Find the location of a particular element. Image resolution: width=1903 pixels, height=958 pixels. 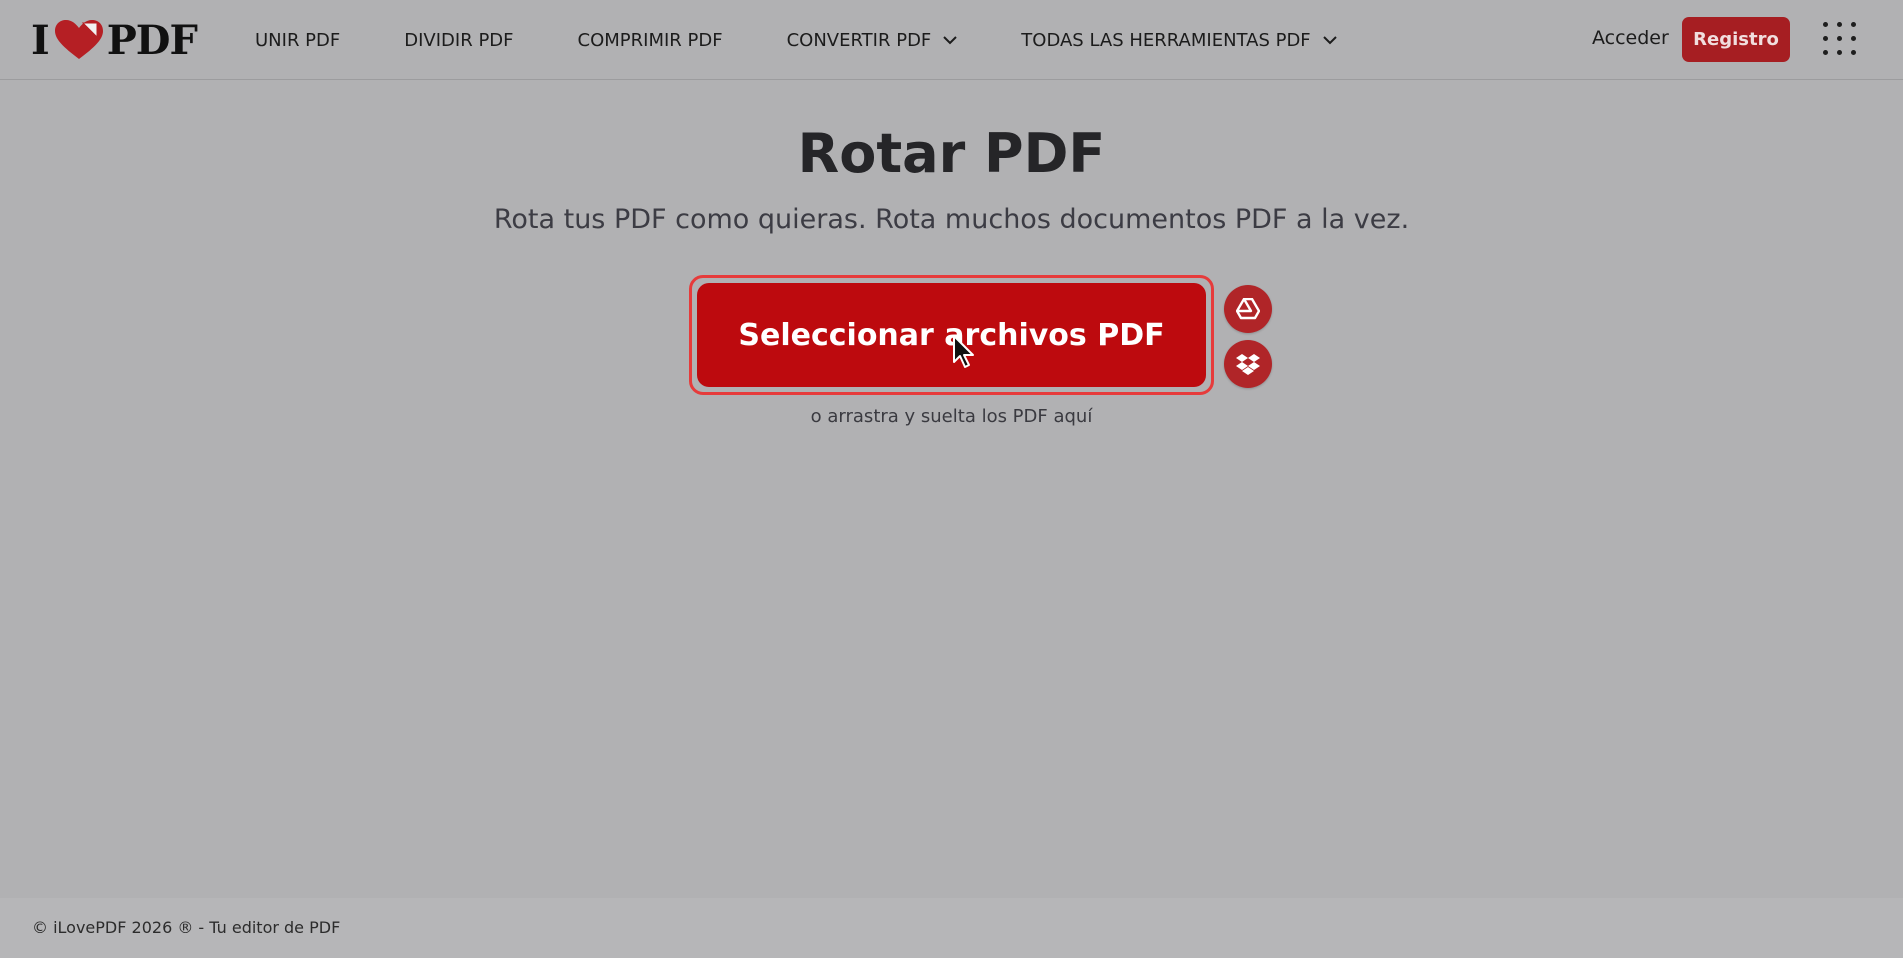

nav-label: COMPRIMIR PDF is located at coordinates (650, 40).